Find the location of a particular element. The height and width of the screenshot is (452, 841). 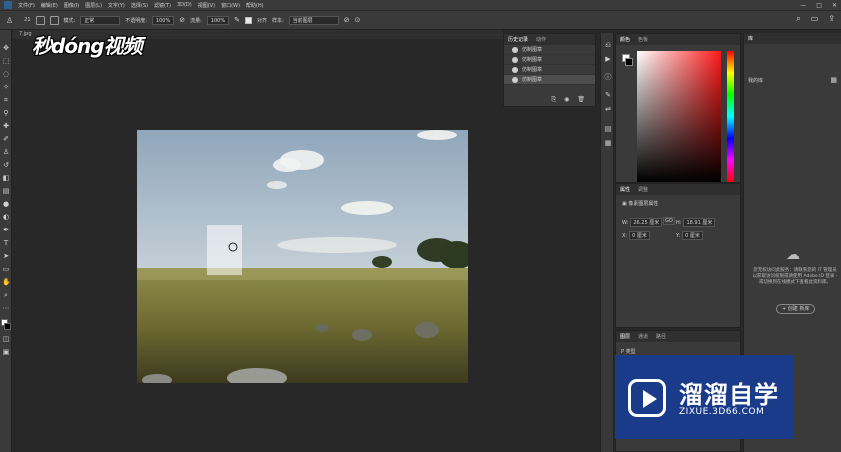

airbrush-icon: ✎ is located at coordinates (237, 20).